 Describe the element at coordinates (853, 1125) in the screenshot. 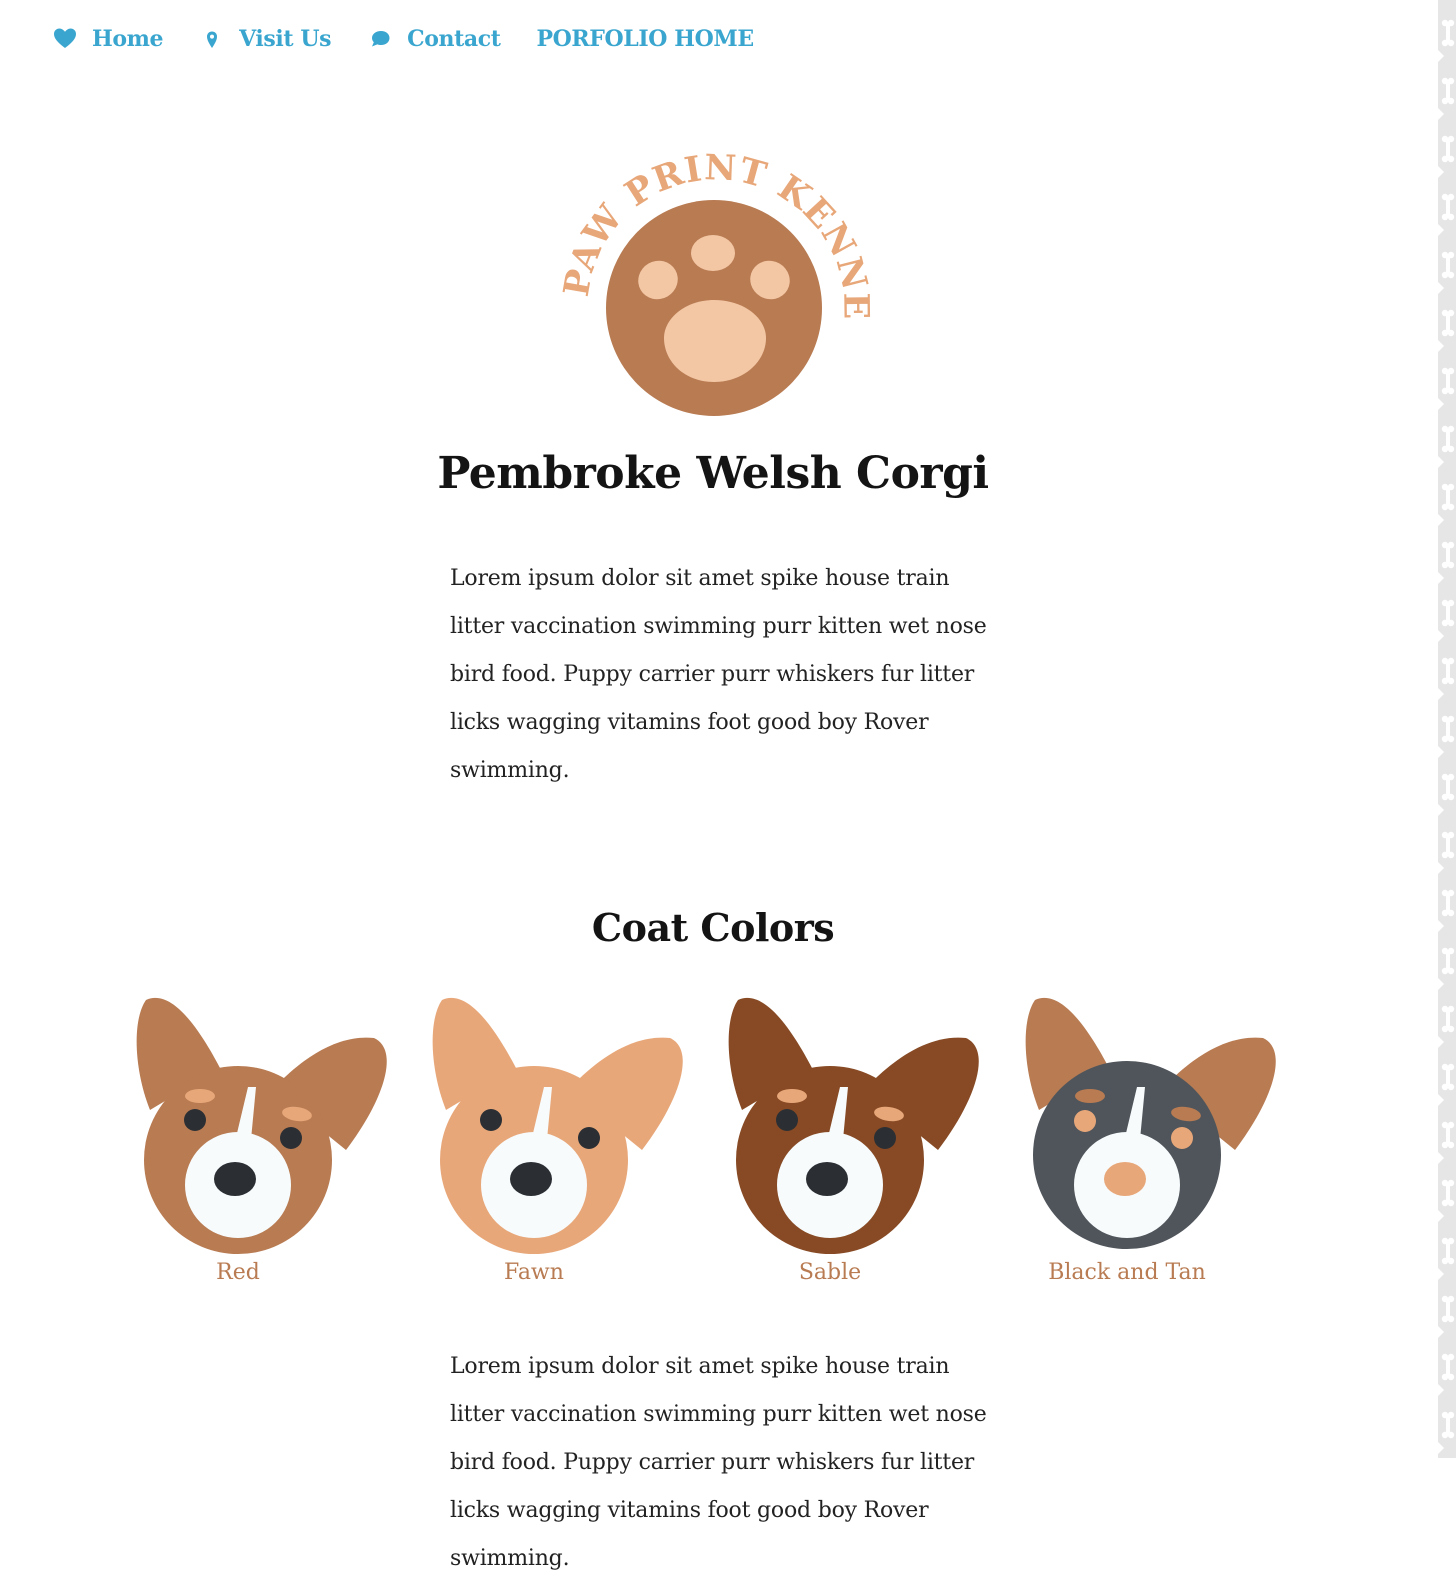

I see `corgi-sable-icon` at that location.